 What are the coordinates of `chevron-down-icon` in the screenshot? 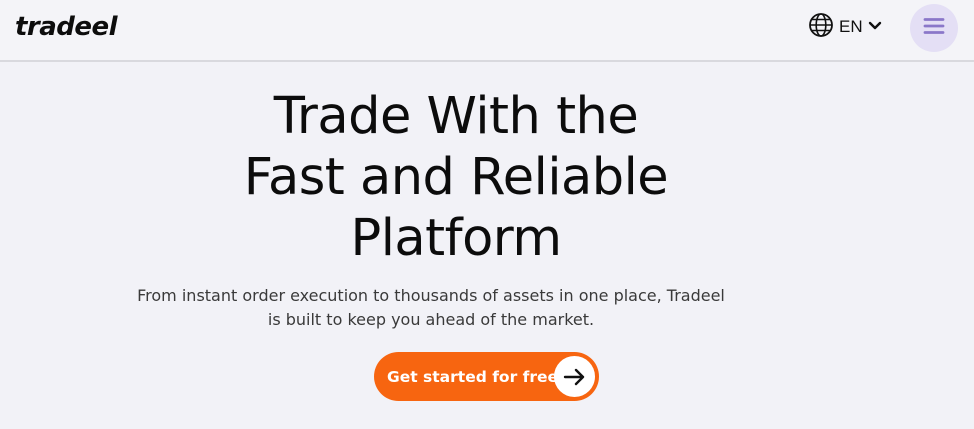 It's located at (875, 27).